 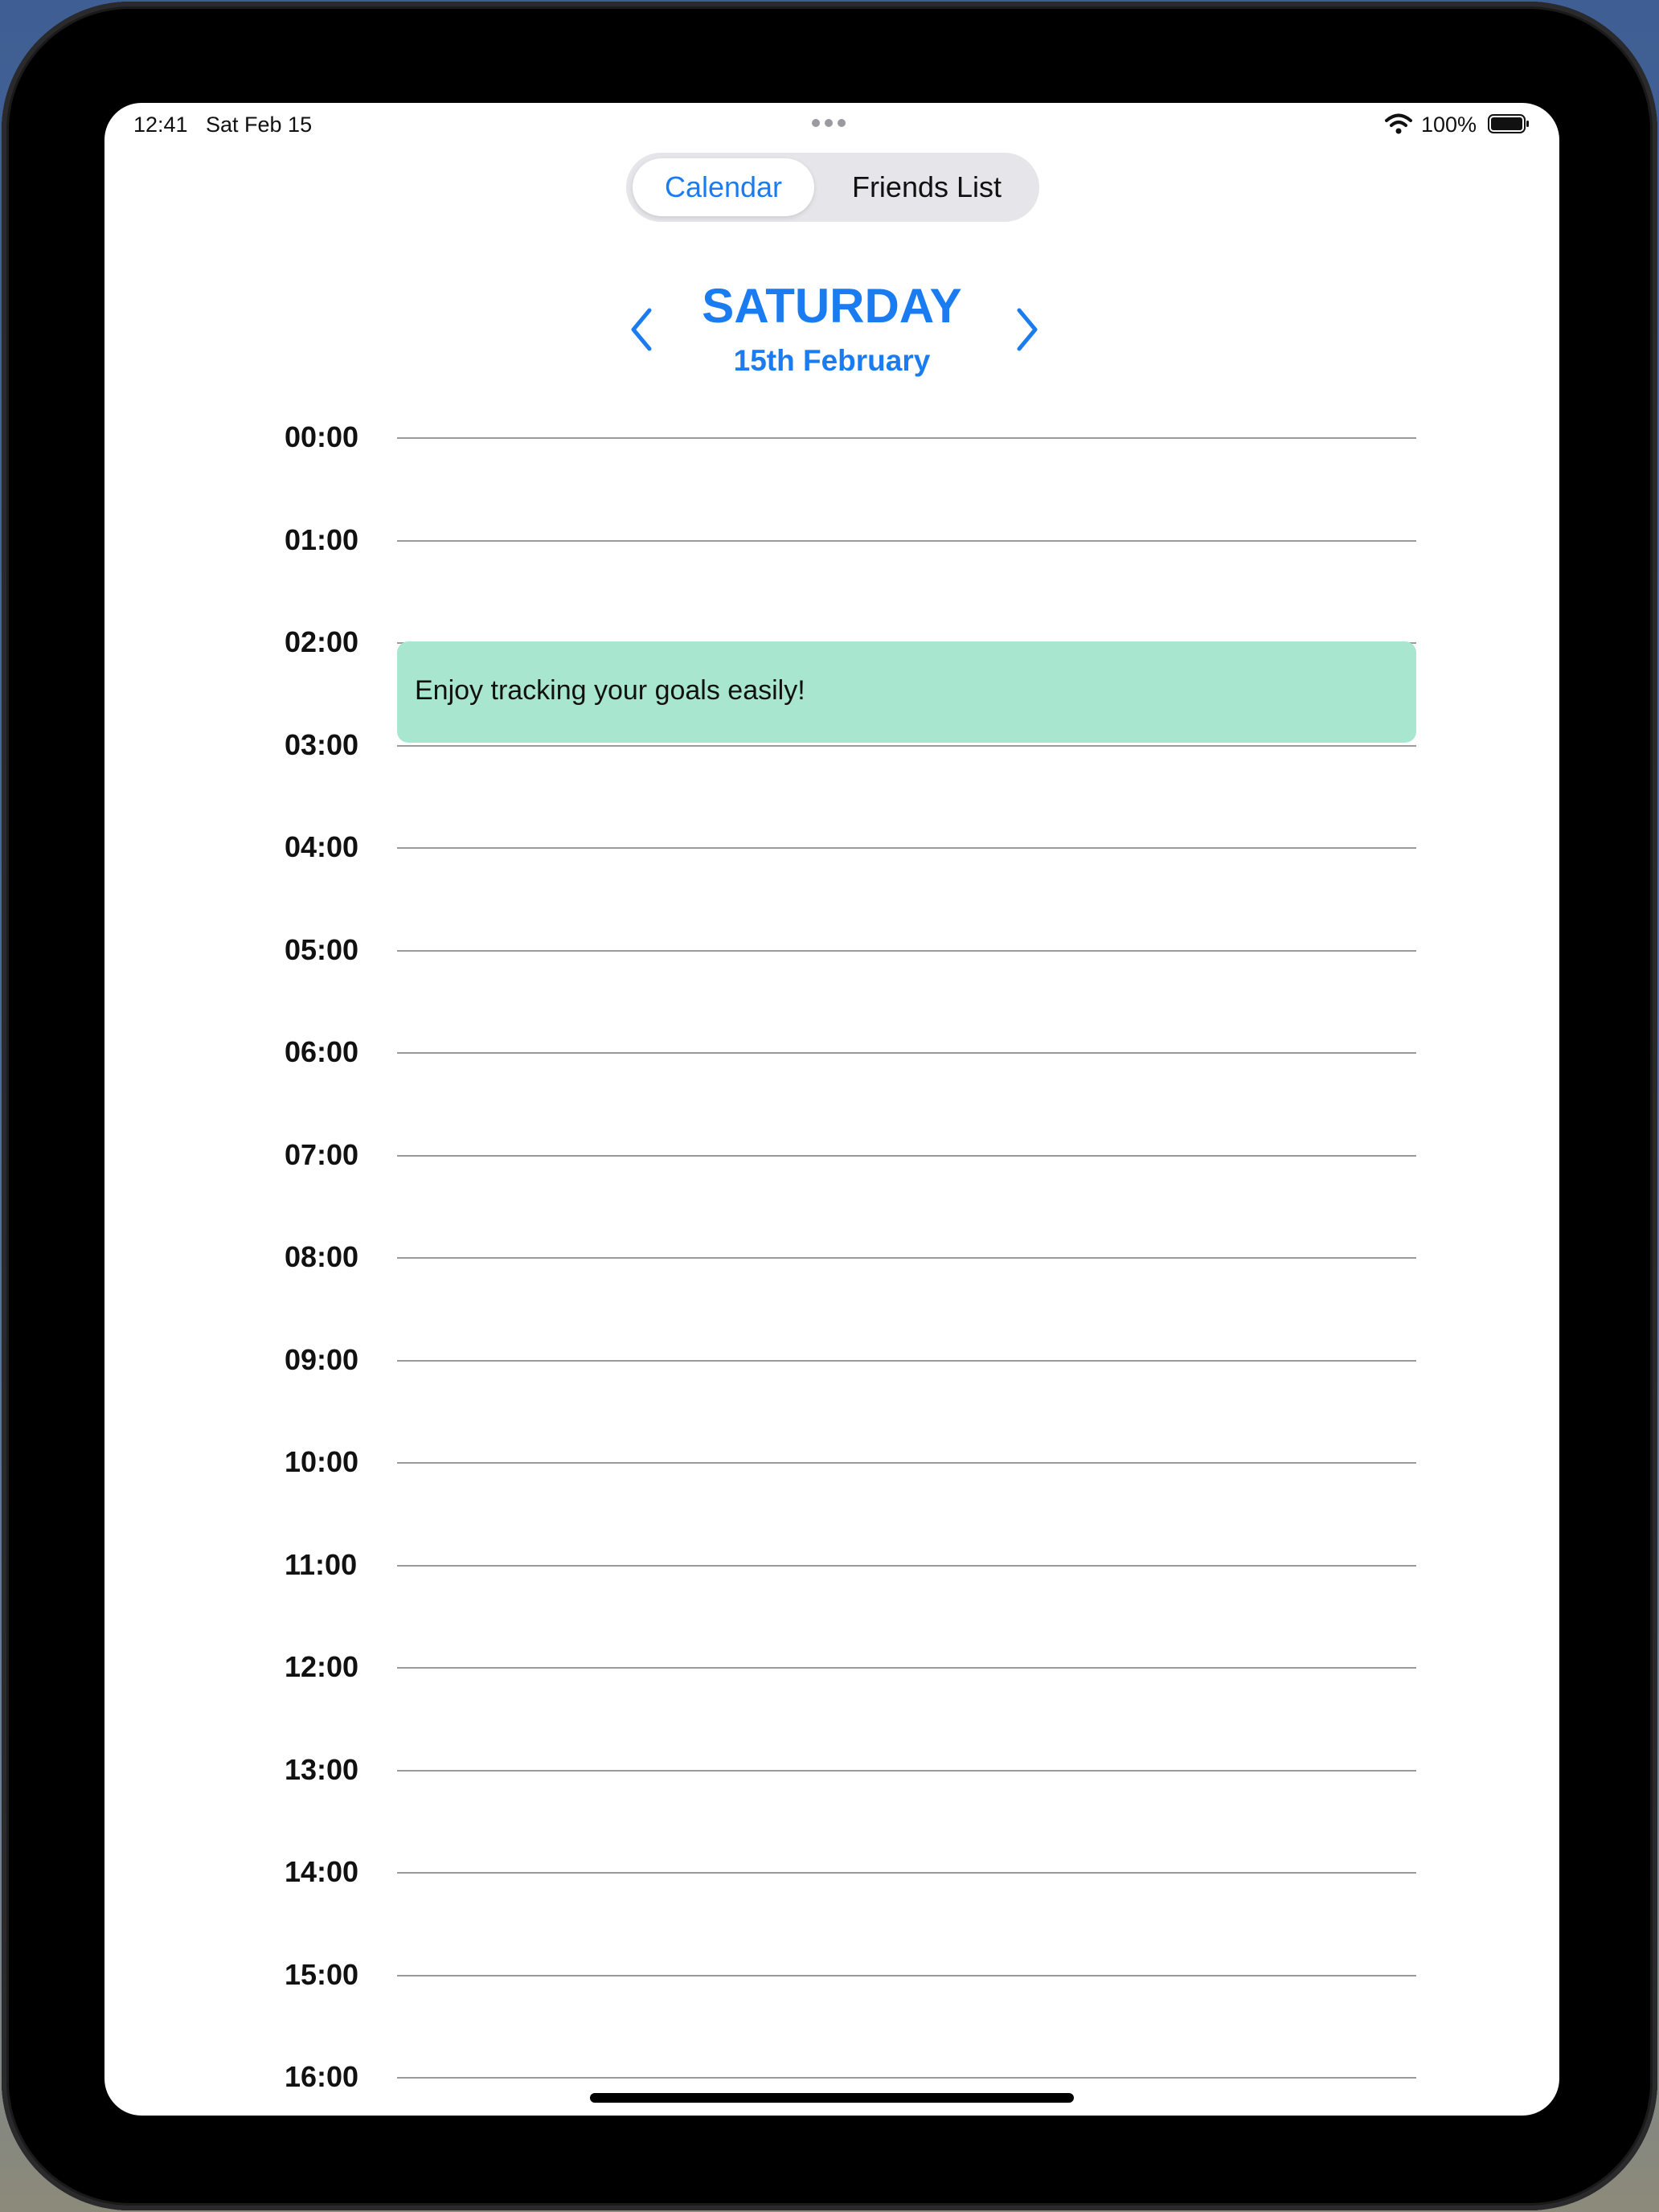 I want to click on calendar-event: Enjoy tracking your goals easily!, so click(x=907, y=692).